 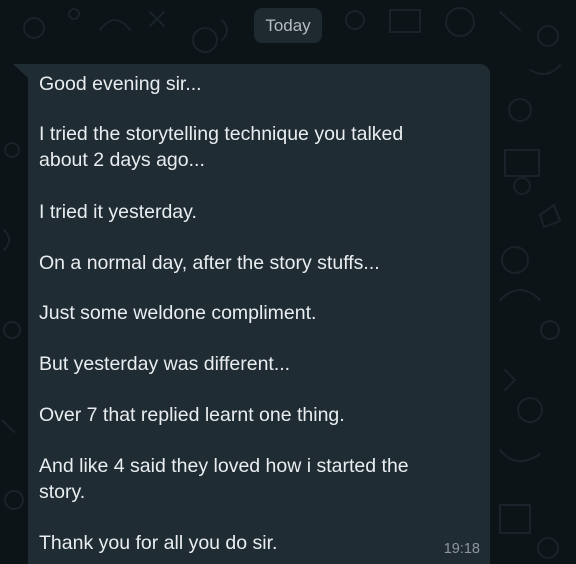 I want to click on message-paragraph: Just some weldone compliment., so click(x=178, y=313).